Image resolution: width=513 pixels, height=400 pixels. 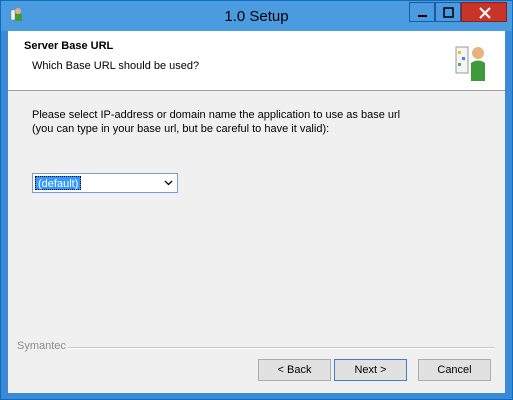 I want to click on close-button, so click(x=484, y=12).